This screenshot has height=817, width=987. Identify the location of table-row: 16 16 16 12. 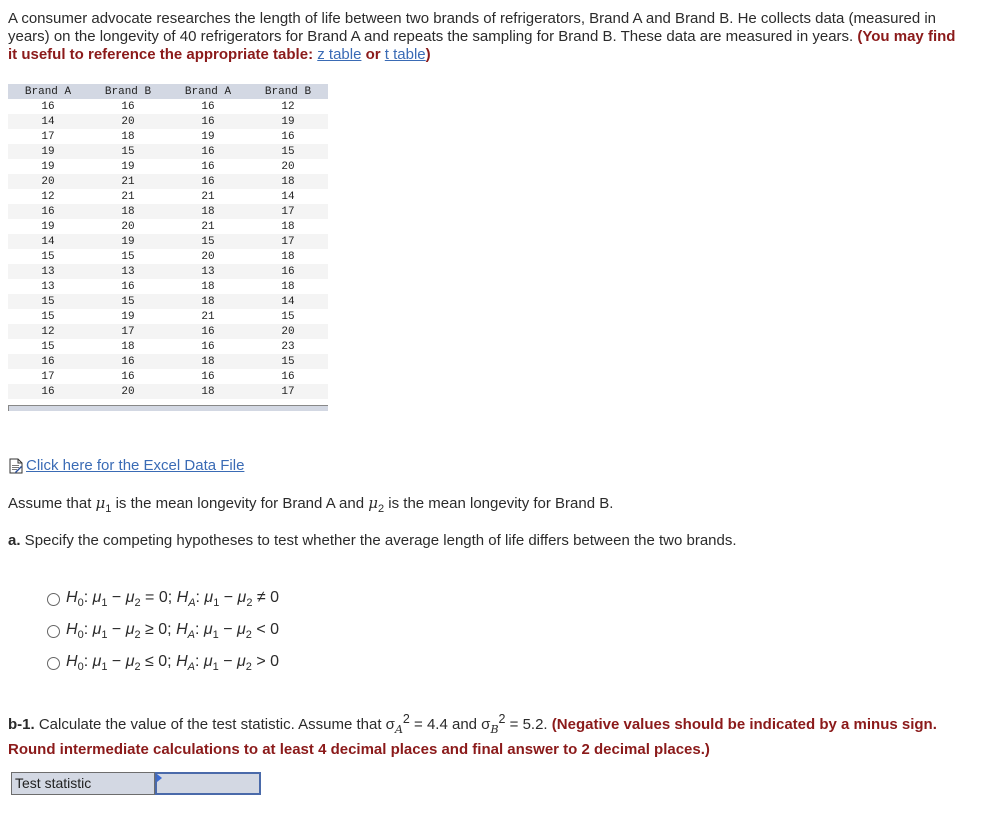
(168, 106).